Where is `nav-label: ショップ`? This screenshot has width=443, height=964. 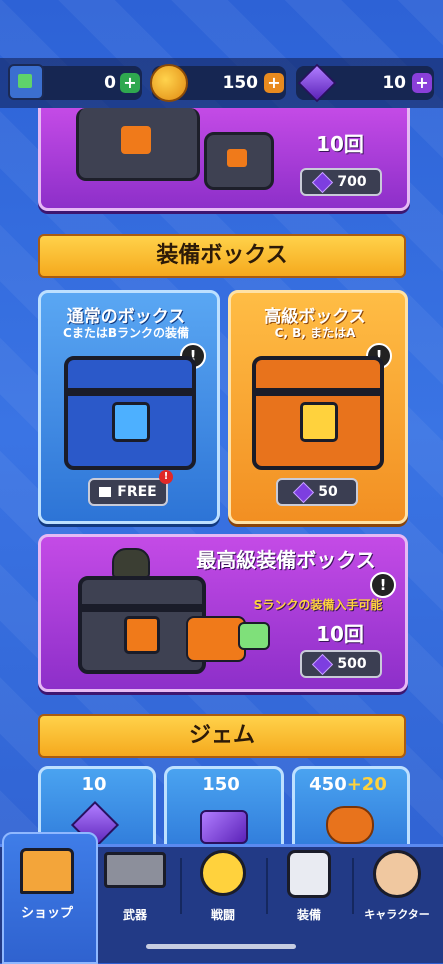
nav-label: ショップ is located at coordinates (46, 913).